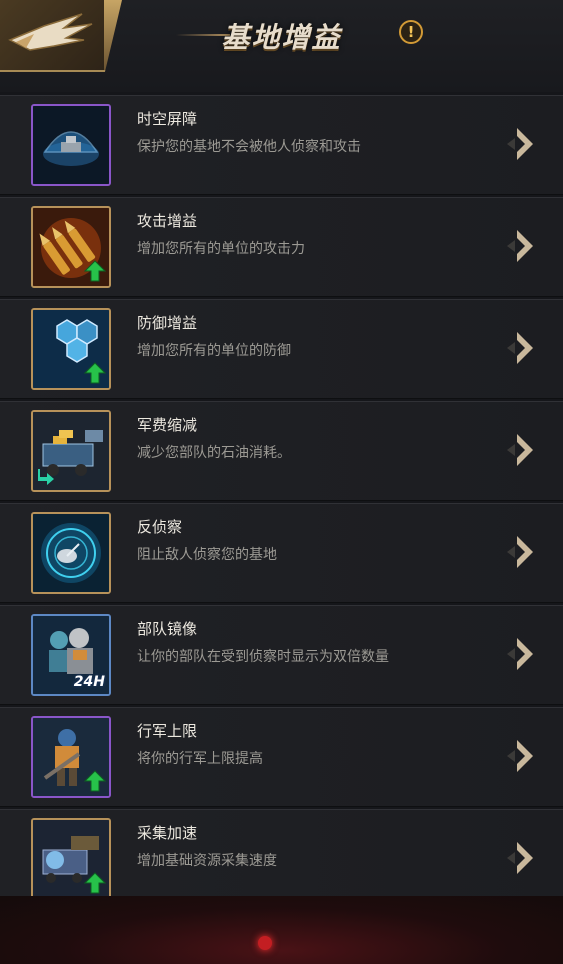 This screenshot has height=964, width=563. I want to click on dome-shield-icon, so click(71, 145).